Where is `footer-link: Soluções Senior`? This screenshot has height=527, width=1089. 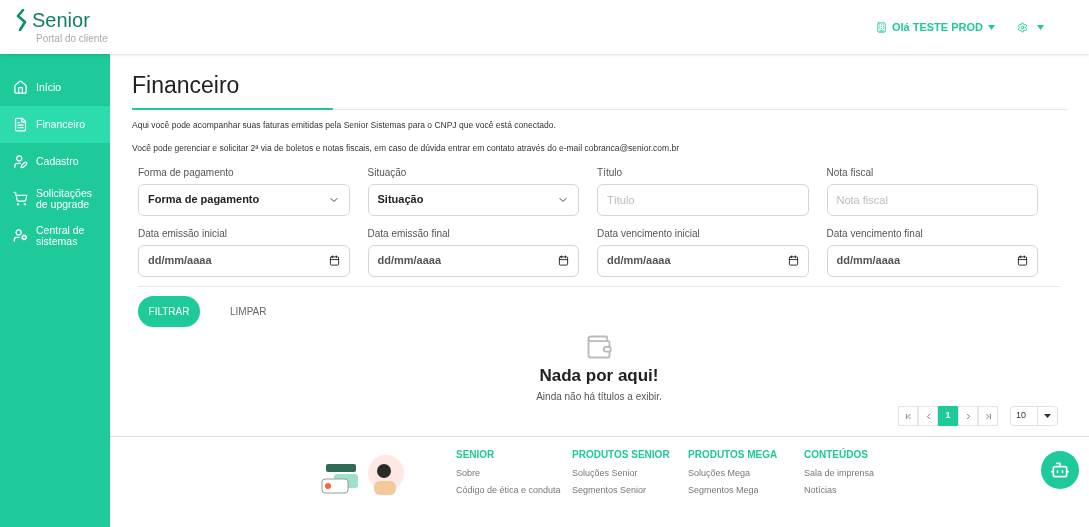
footer-link: Soluções Senior is located at coordinates (630, 474).